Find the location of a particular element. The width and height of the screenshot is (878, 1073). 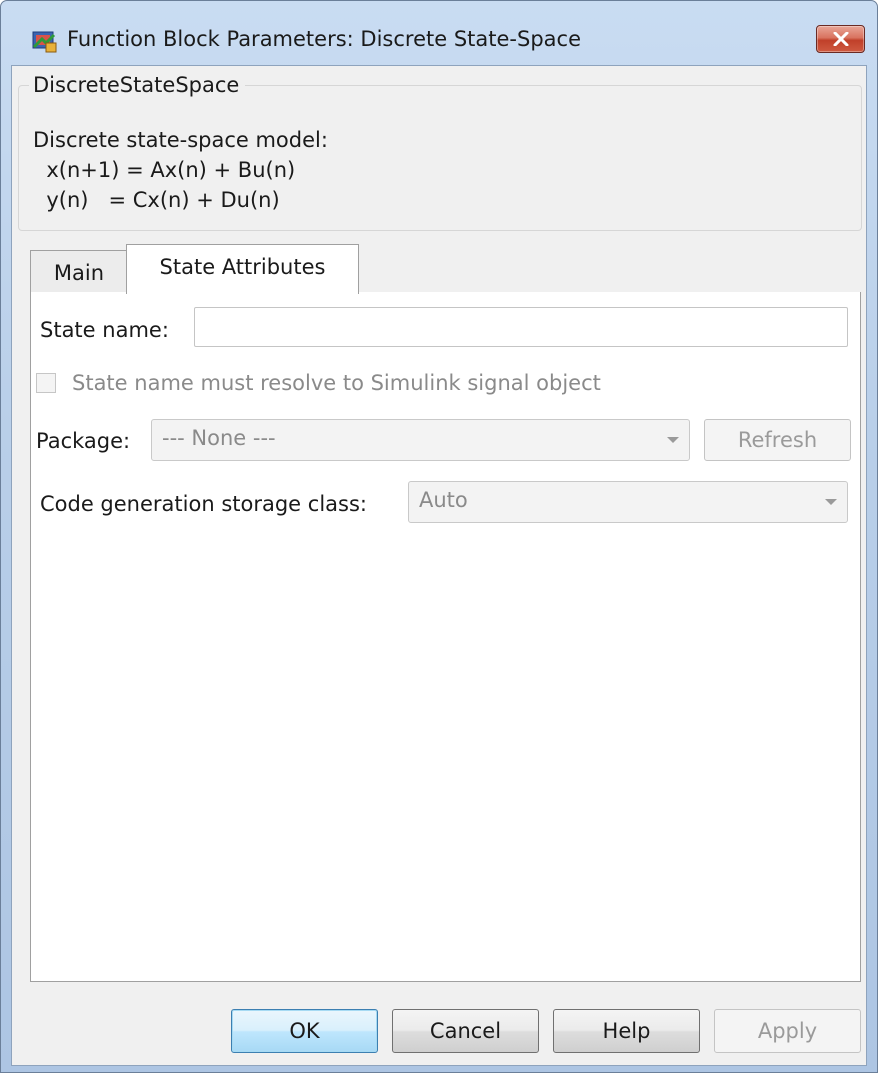

simulink-block-icon is located at coordinates (44, 42).